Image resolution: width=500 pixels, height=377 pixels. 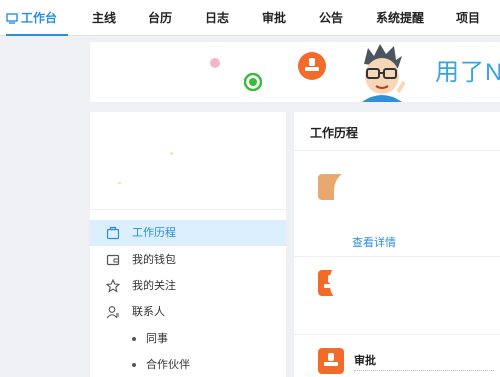 I want to click on tab-project: 项目, so click(x=468, y=18).